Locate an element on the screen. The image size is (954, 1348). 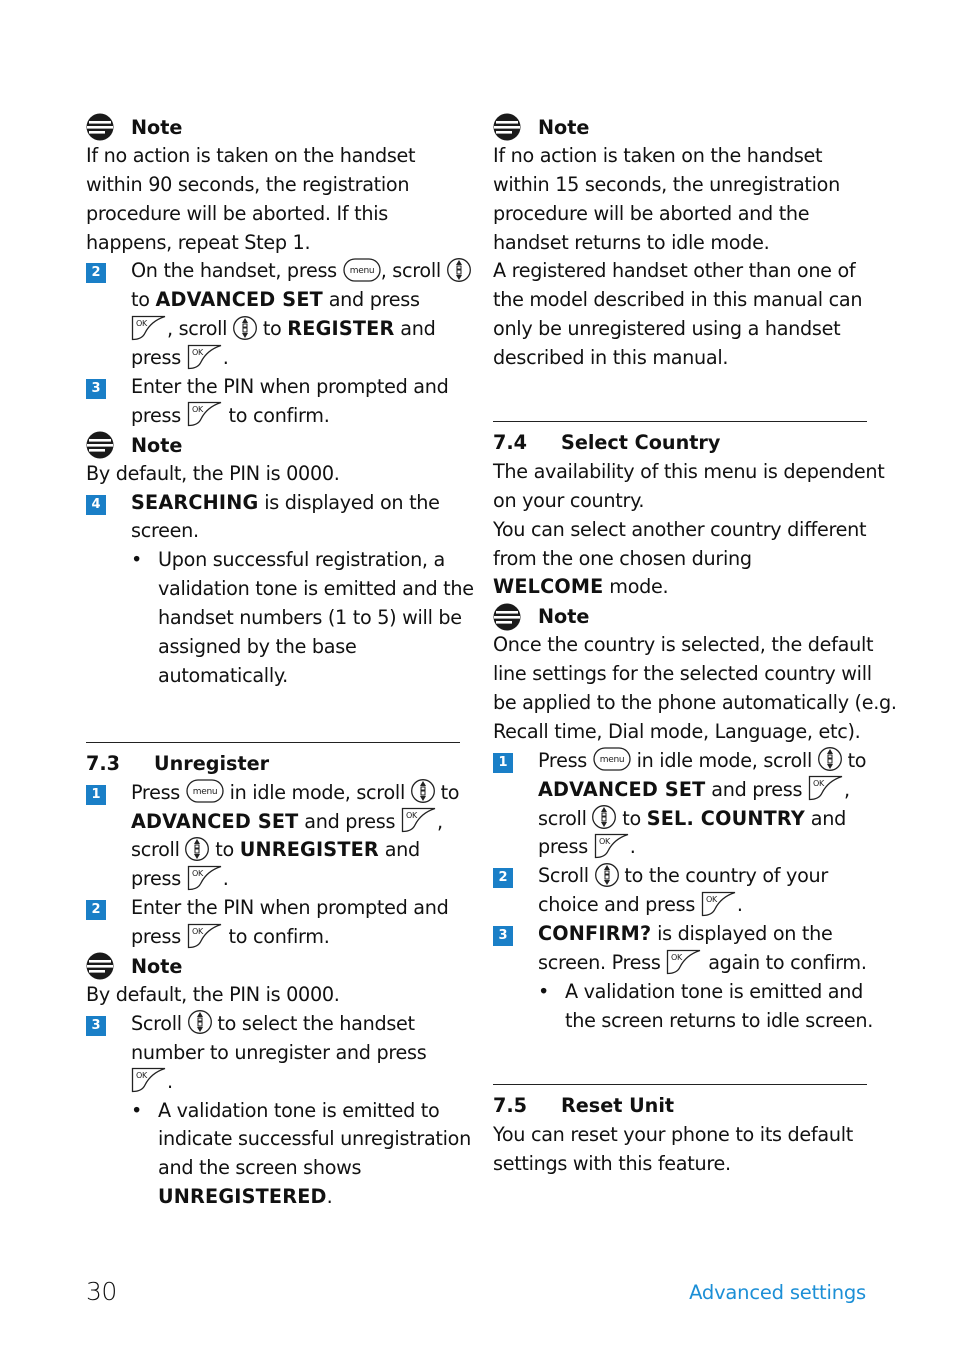
step-text: , is located at coordinates (440, 821).